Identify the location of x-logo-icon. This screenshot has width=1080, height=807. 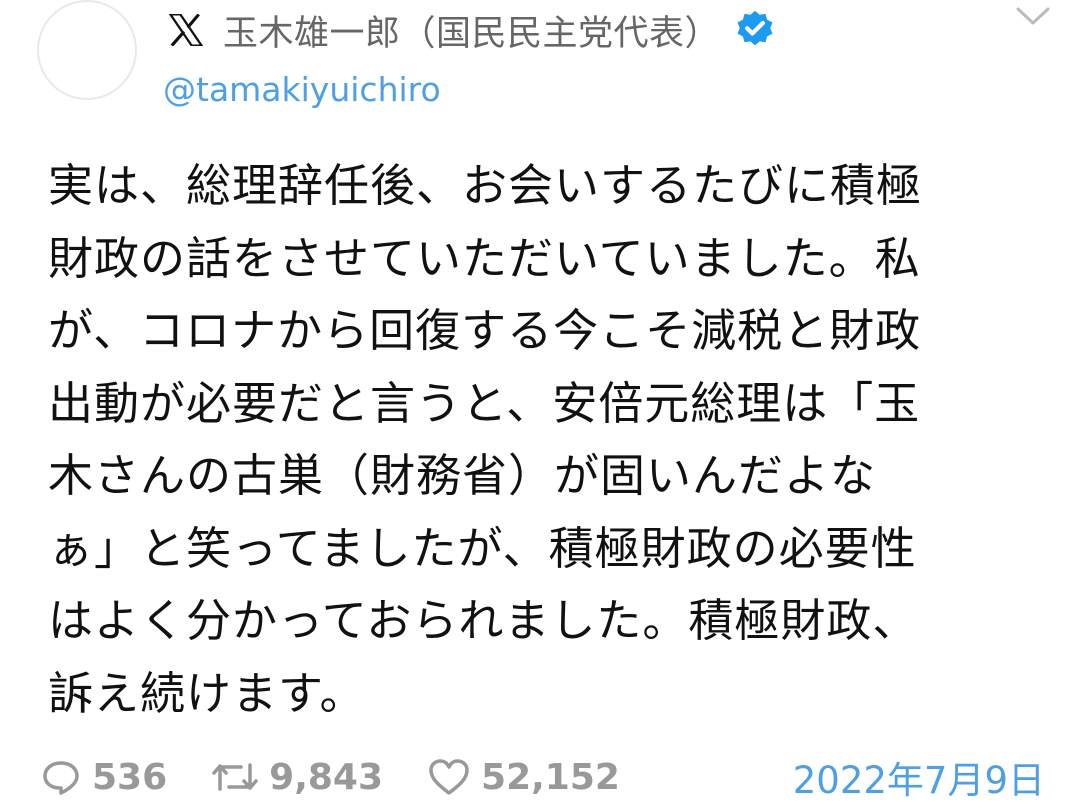
(186, 30).